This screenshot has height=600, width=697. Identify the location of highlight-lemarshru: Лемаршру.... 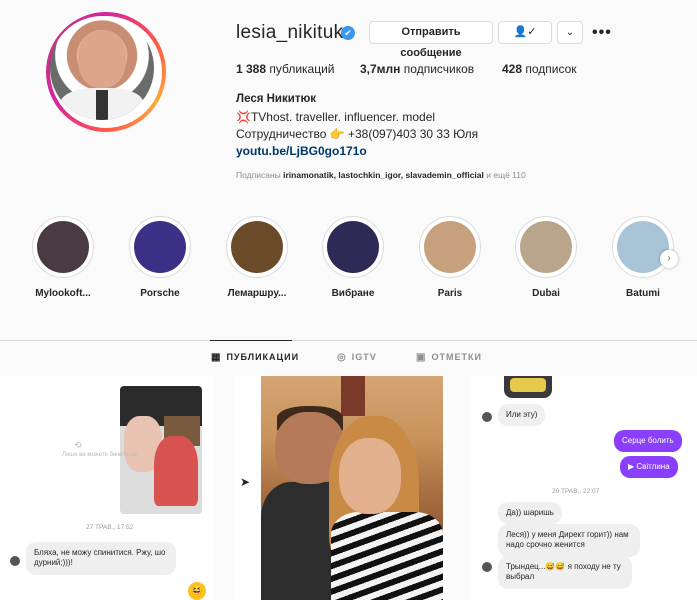
(257, 257).